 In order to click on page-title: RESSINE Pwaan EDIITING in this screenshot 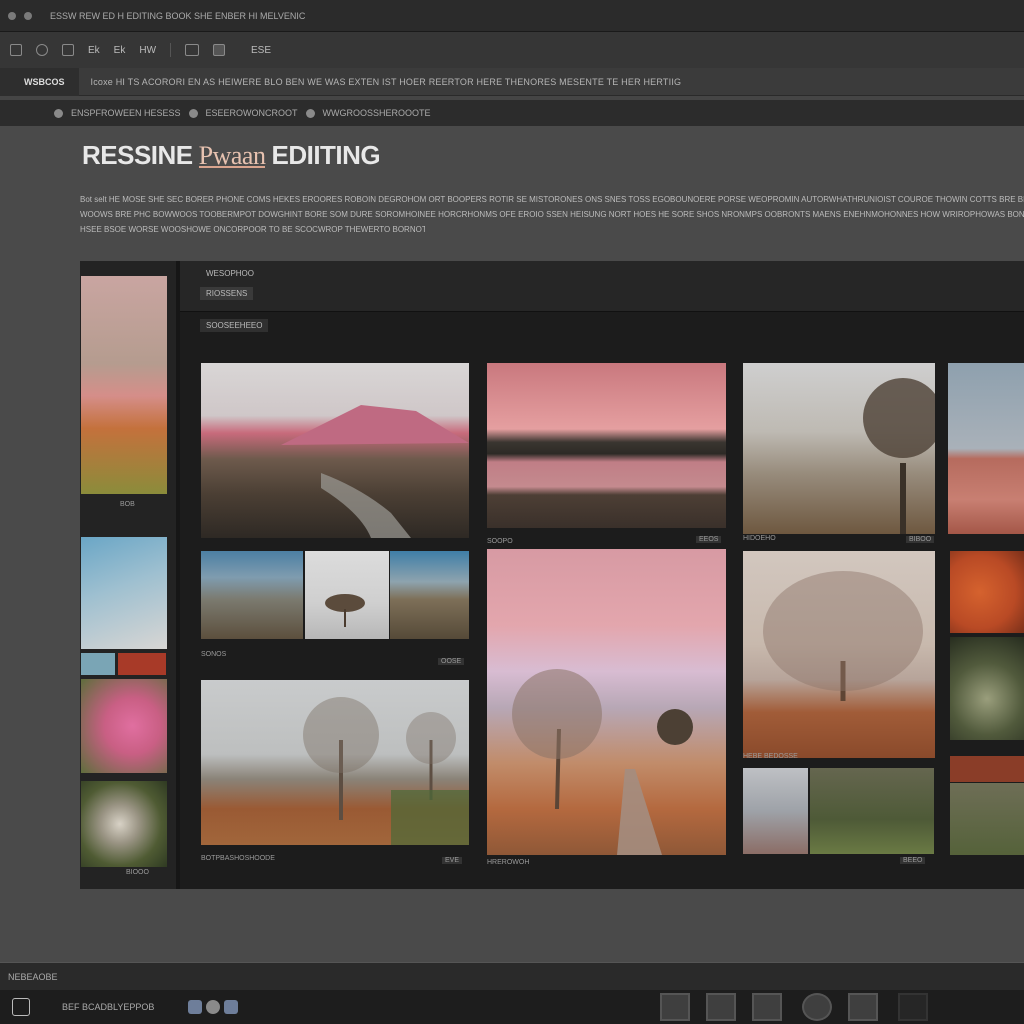, I will do `click(231, 155)`.